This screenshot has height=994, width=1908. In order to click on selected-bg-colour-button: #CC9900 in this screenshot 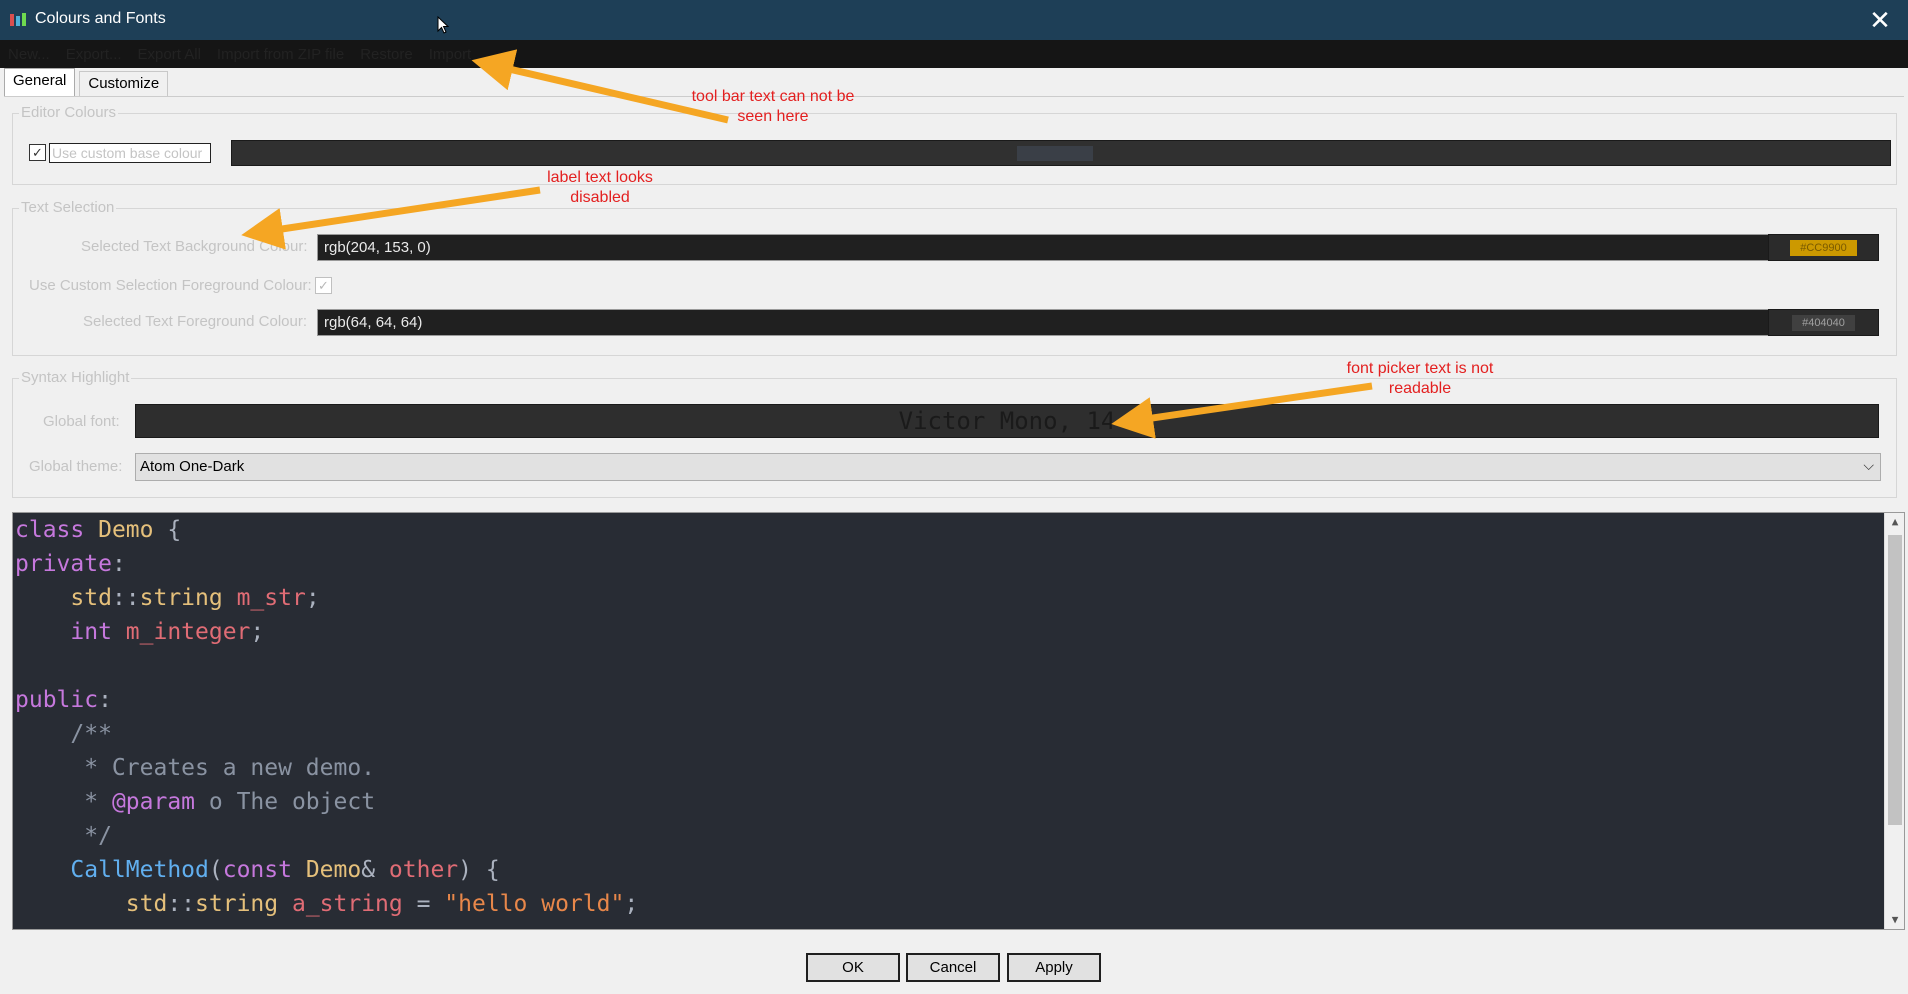, I will do `click(1823, 247)`.